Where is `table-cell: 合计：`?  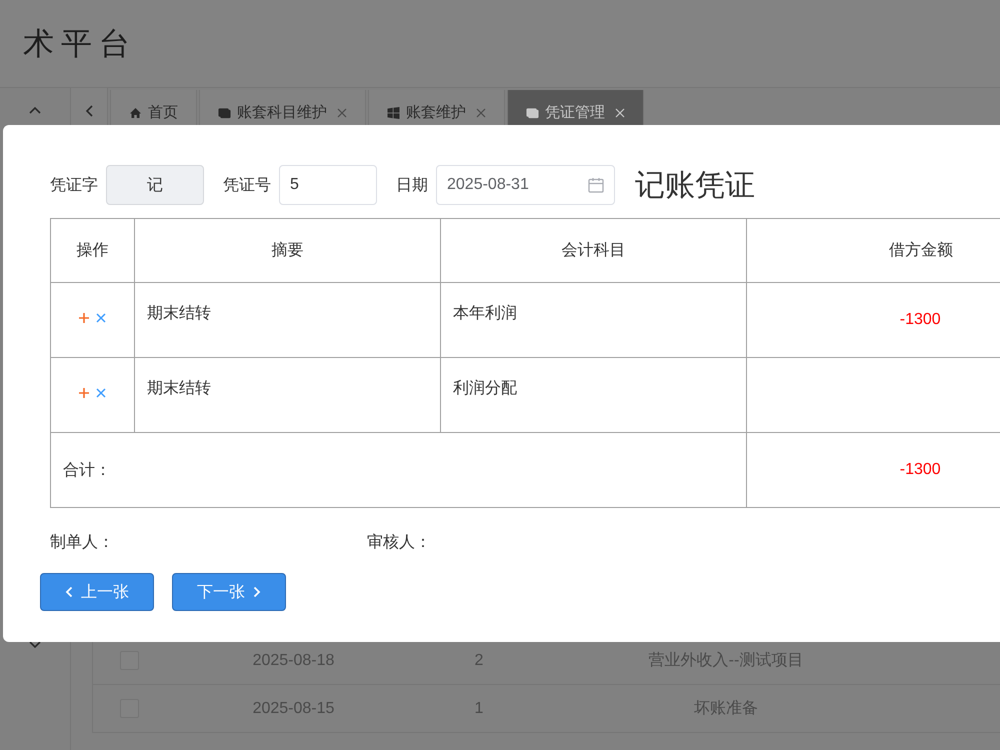 table-cell: 合计： is located at coordinates (398, 470).